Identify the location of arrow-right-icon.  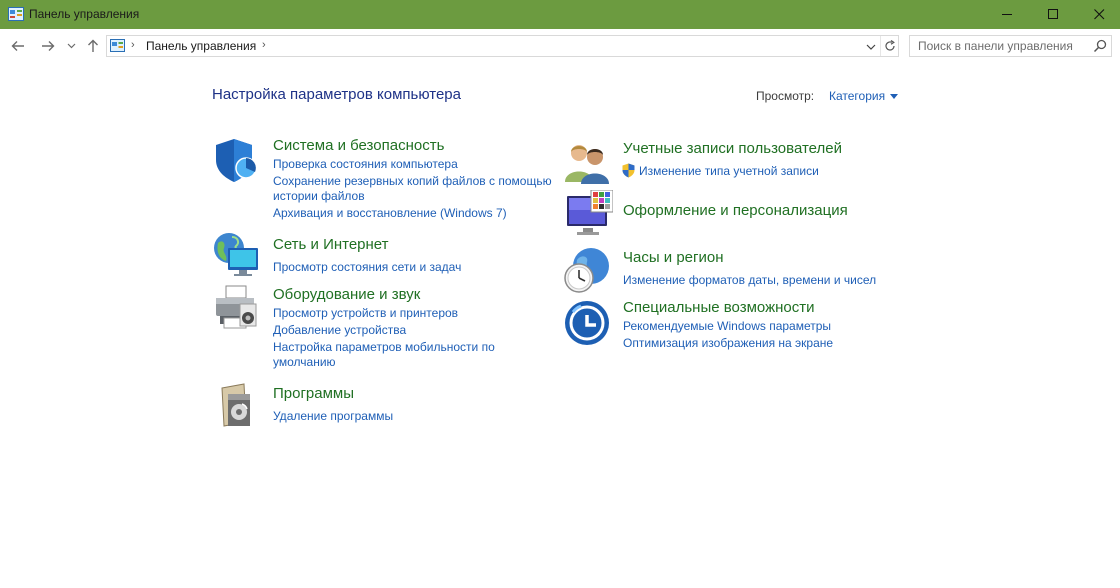
(48, 46).